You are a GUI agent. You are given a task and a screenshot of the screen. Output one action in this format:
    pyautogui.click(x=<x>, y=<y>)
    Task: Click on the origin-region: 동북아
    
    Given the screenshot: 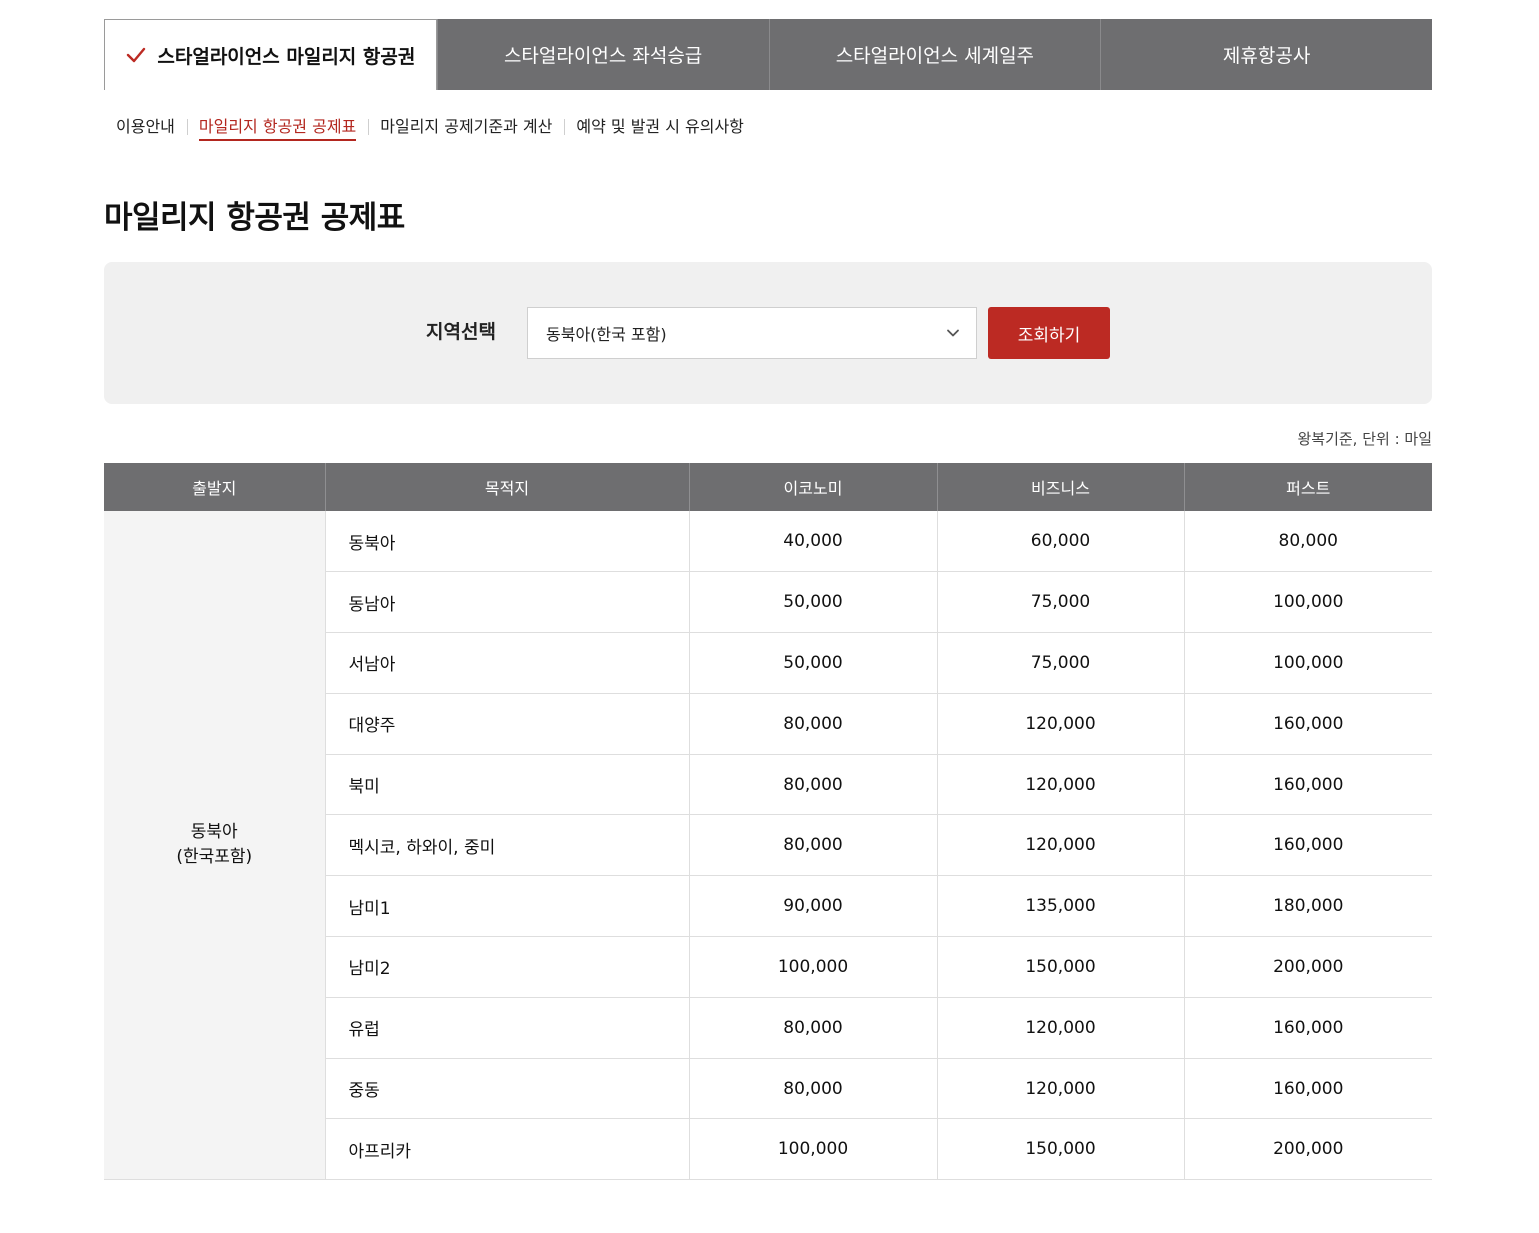 What is the action you would take?
    pyautogui.click(x=214, y=832)
    